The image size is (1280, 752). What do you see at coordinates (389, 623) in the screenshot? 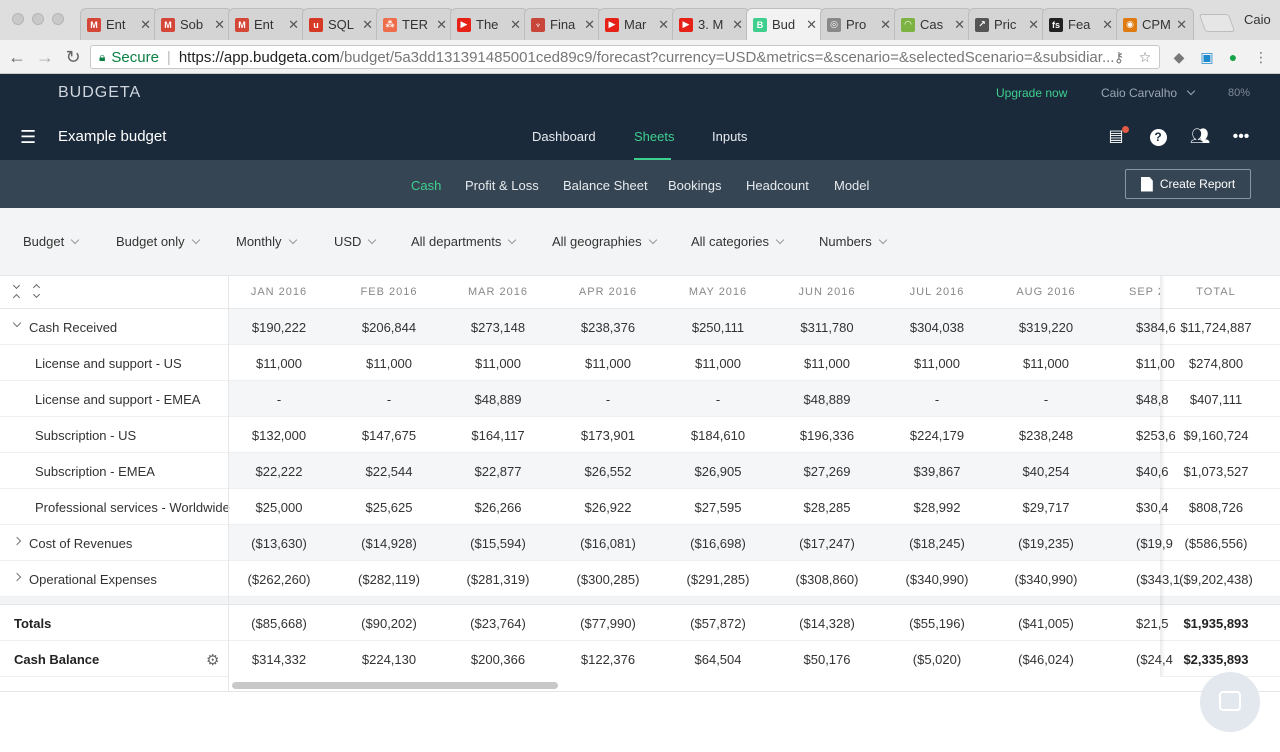
I see `table-cell: ($90,202)` at bounding box center [389, 623].